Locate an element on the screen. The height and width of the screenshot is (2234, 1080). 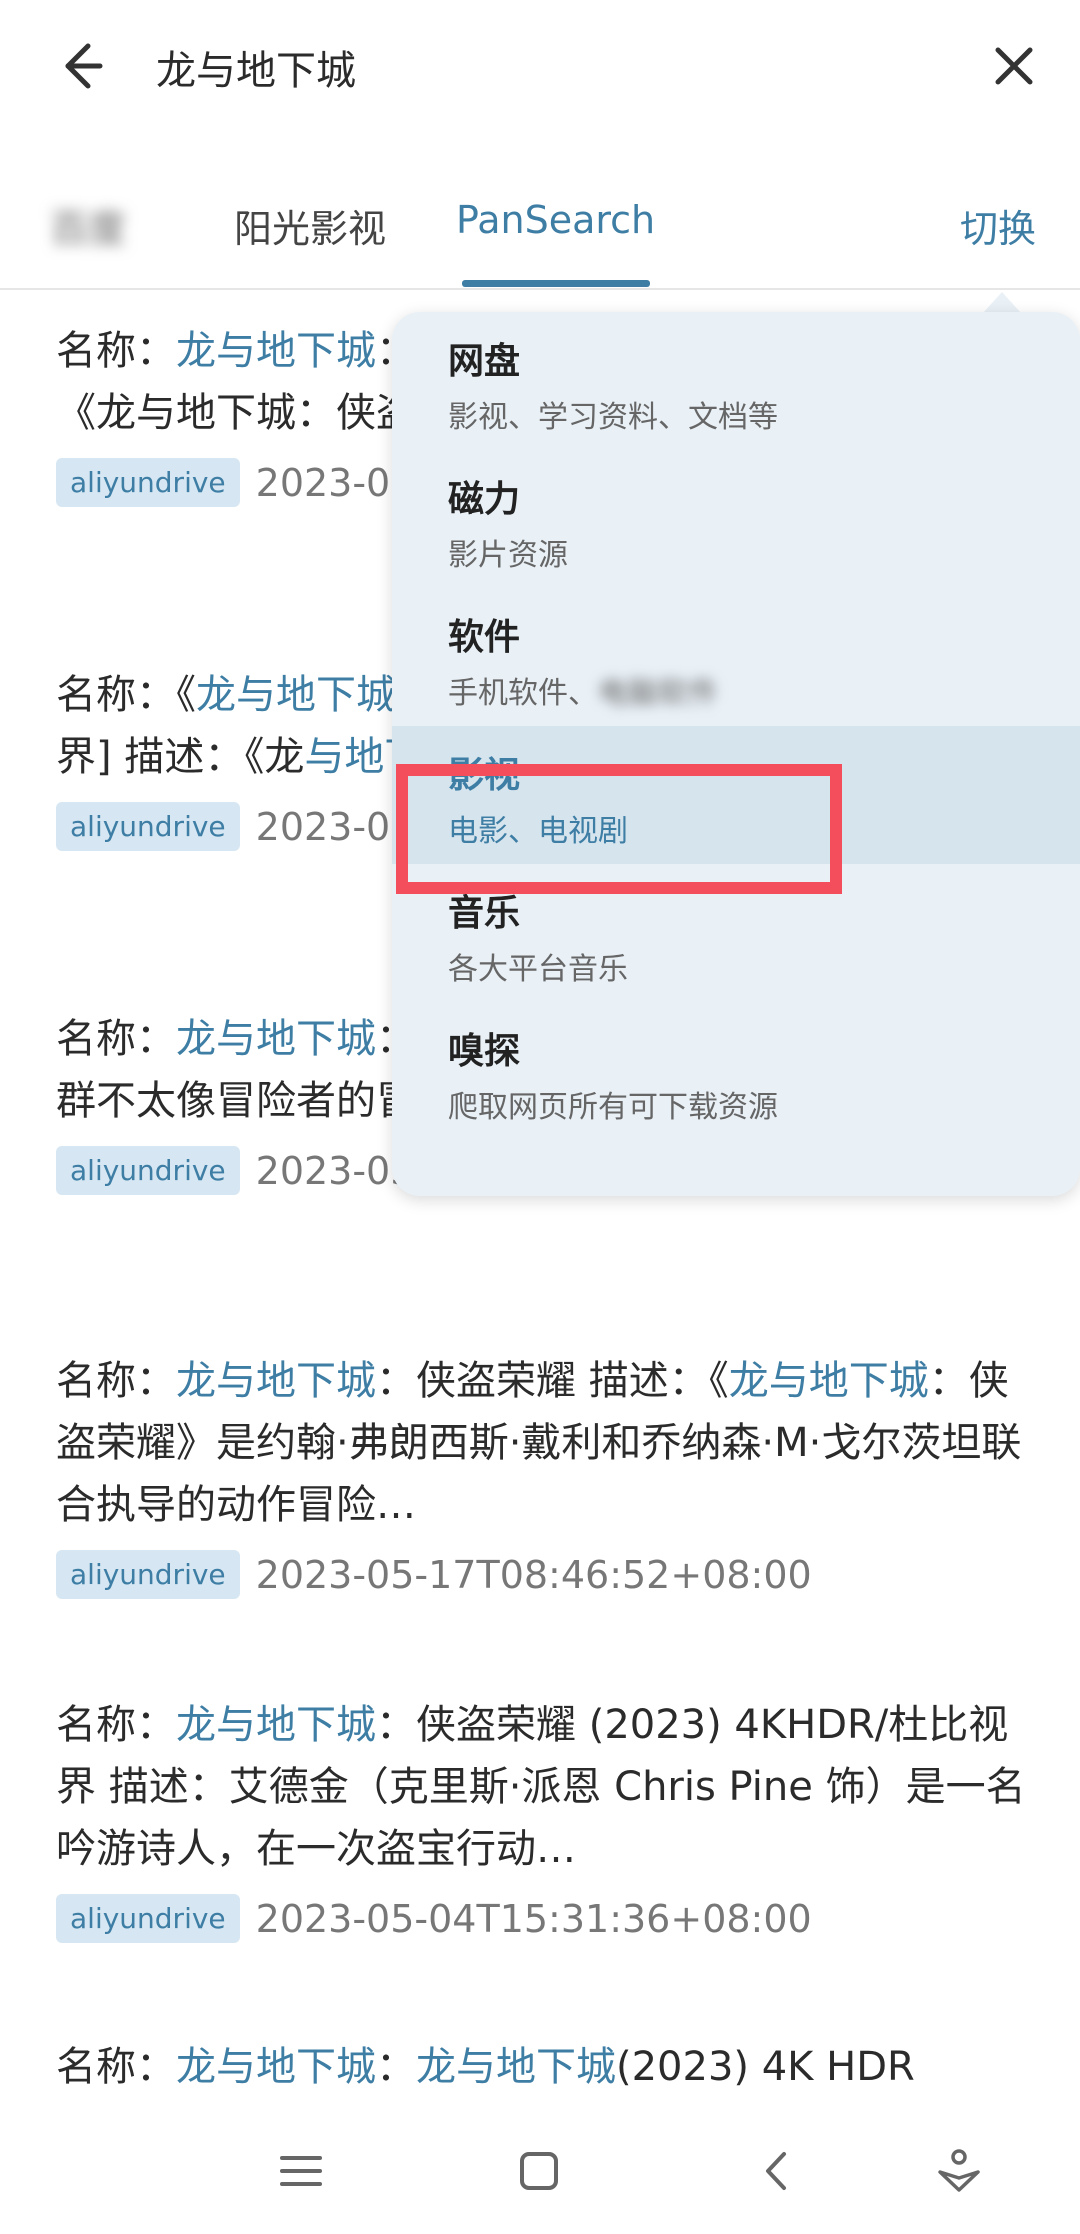
app-header: 龙与地下城 is located at coordinates (540, 70).